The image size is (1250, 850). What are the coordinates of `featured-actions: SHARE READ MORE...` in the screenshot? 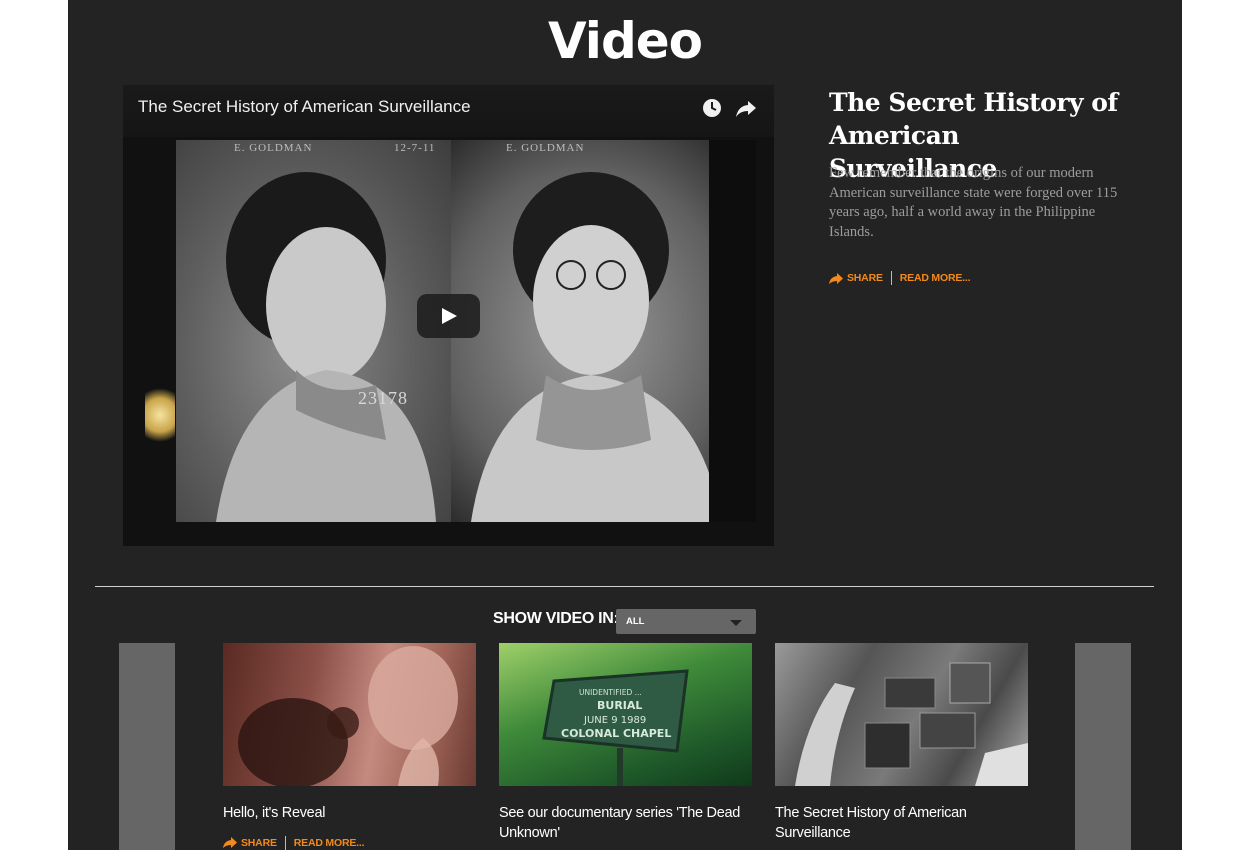 It's located at (899, 278).